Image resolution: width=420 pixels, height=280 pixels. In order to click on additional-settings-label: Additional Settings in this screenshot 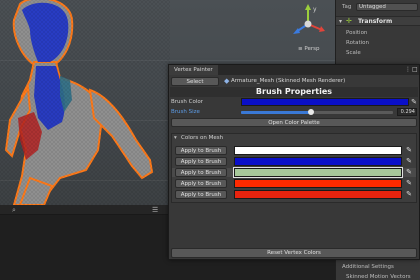, I will do `click(368, 267)`.